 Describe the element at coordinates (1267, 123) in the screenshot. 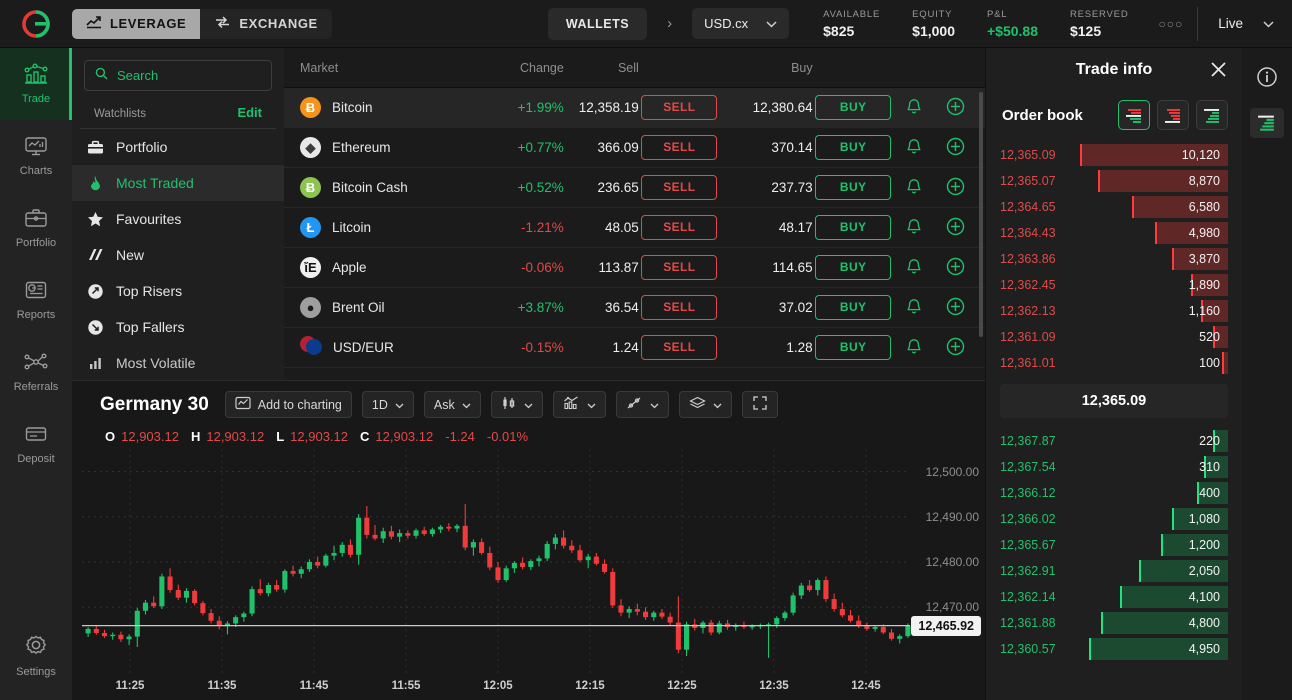

I see `order-book-icon` at that location.